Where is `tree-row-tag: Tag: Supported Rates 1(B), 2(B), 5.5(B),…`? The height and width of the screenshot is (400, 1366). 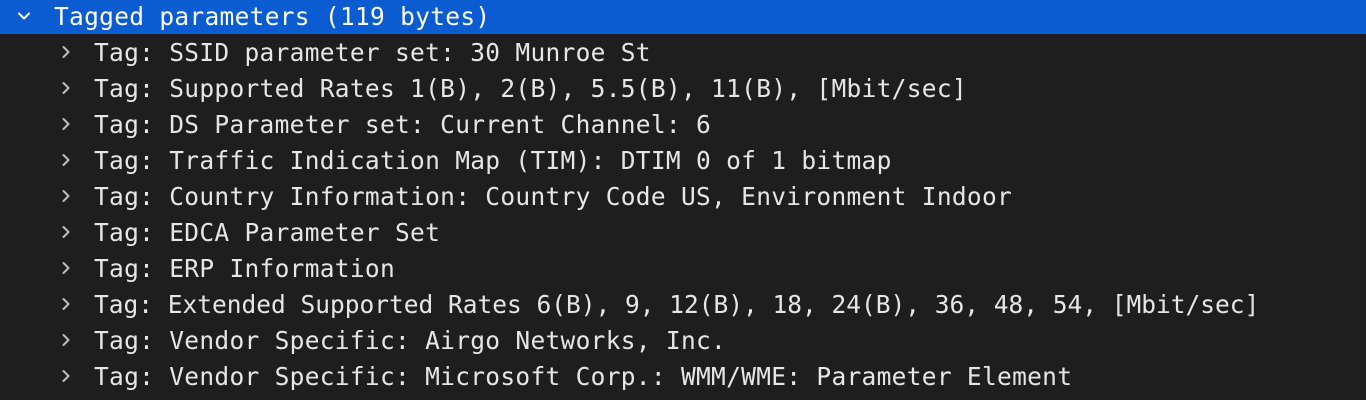
tree-row-tag: Tag: Supported Rates 1(B), 2(B), 5.5(B),… is located at coordinates (683, 88).